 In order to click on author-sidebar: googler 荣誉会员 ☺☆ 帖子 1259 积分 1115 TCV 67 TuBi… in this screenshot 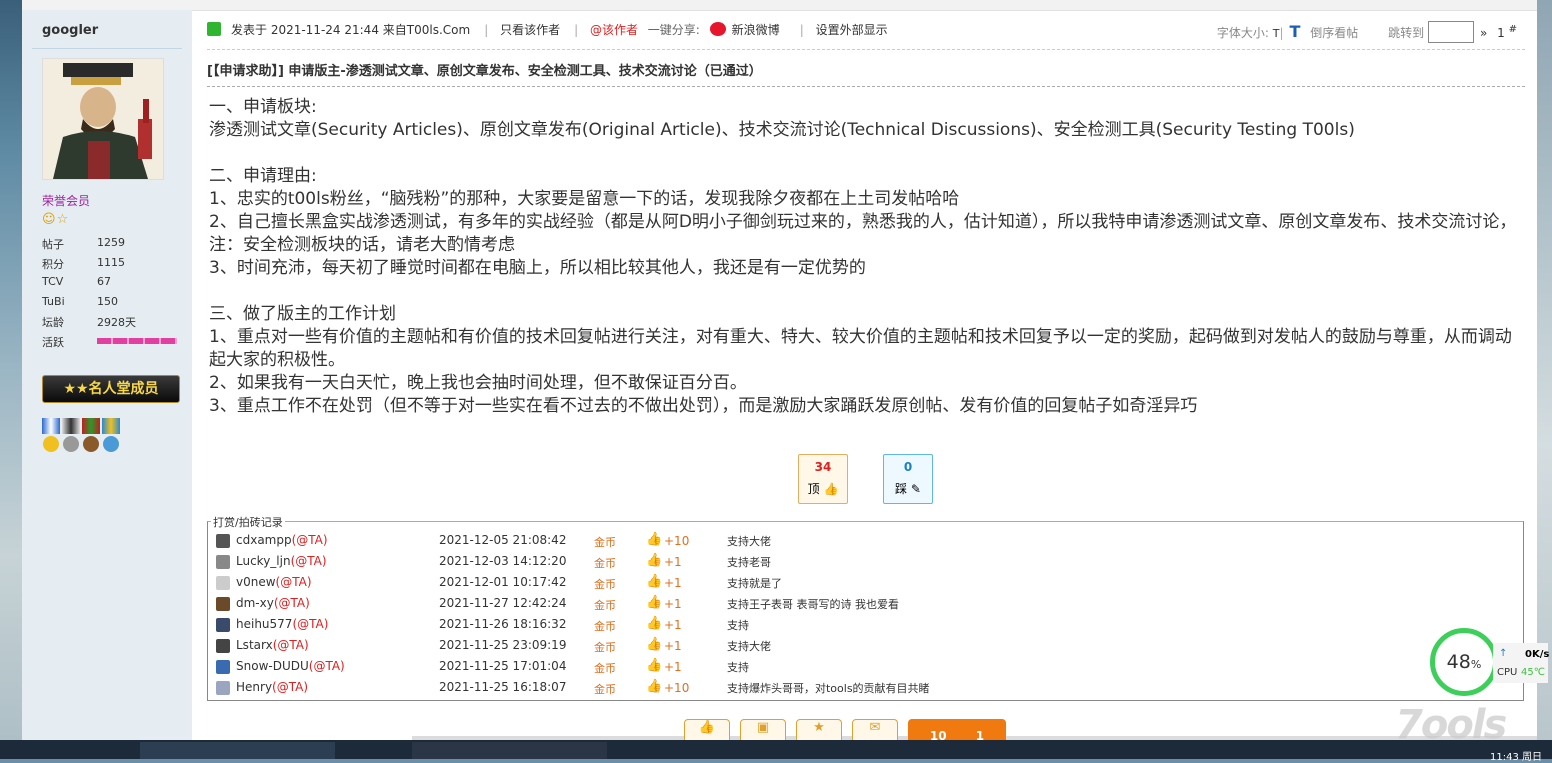, I will do `click(107, 375)`.